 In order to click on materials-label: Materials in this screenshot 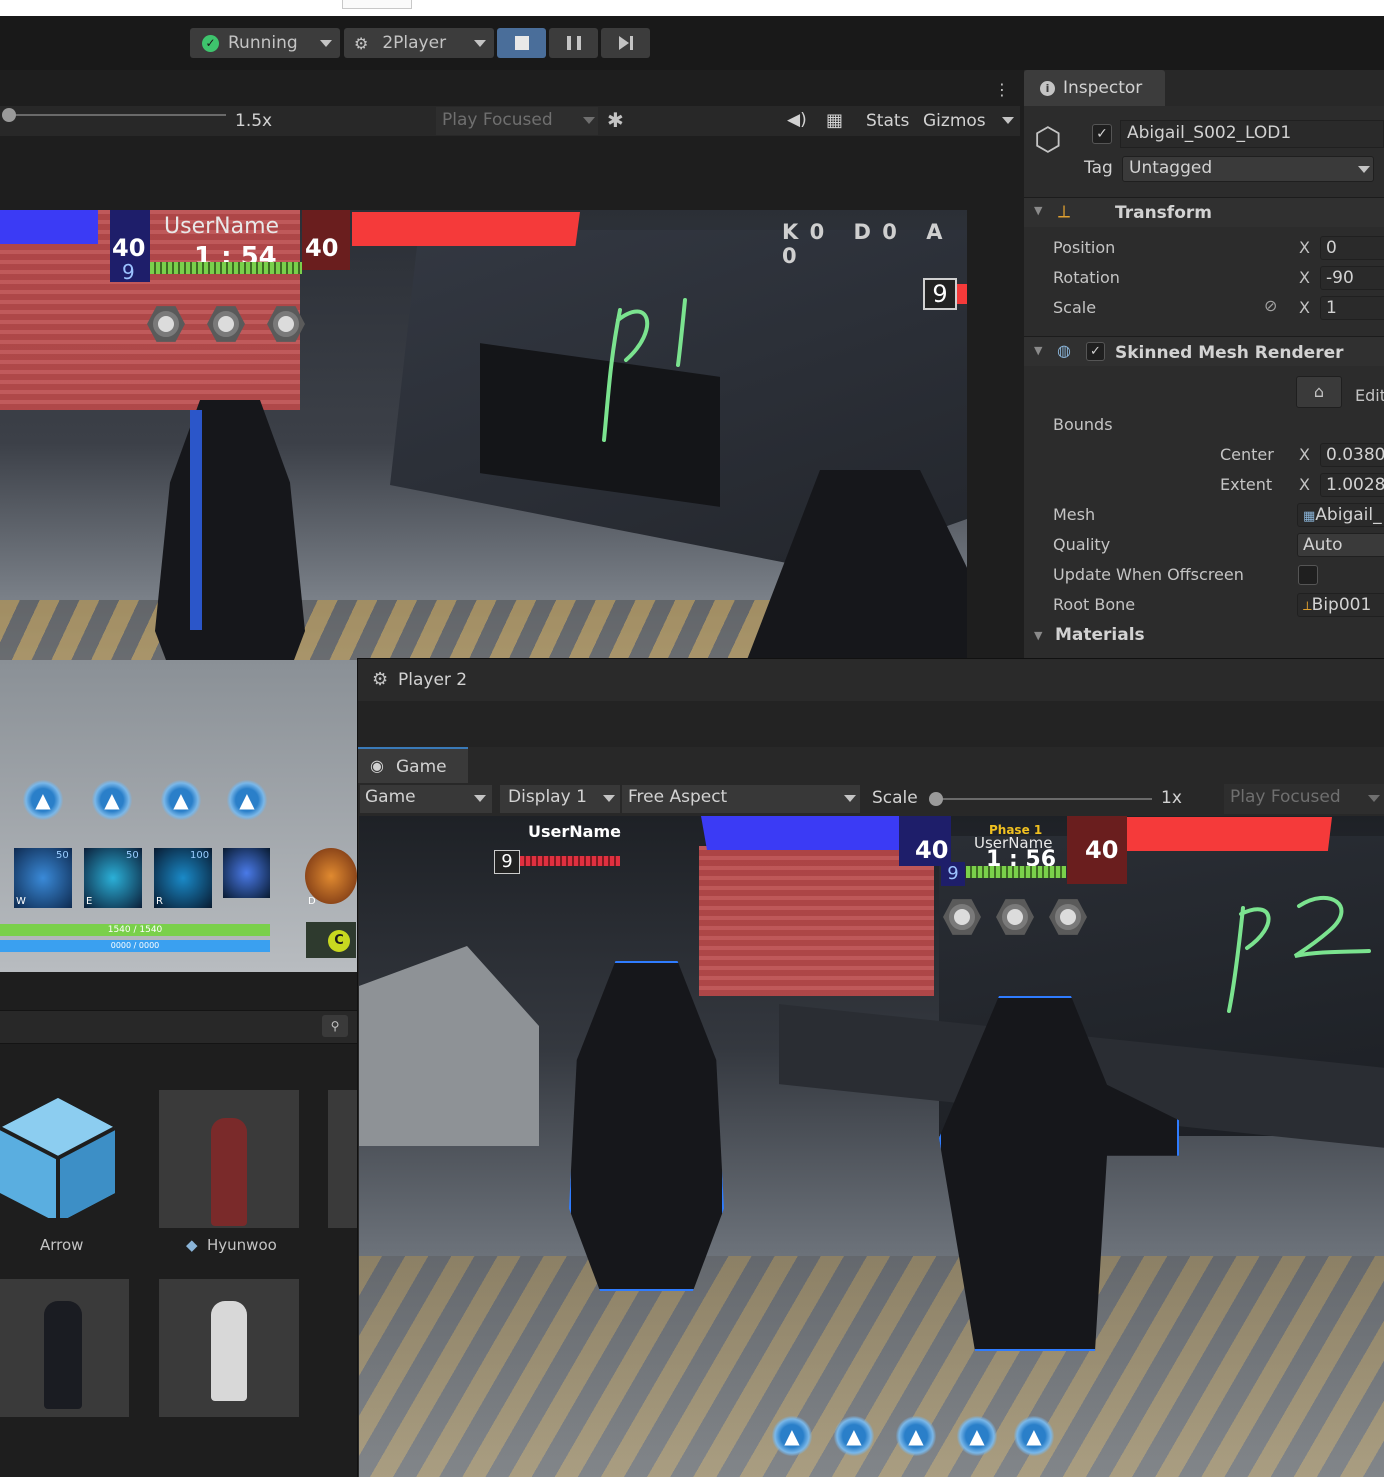, I will do `click(1100, 635)`.